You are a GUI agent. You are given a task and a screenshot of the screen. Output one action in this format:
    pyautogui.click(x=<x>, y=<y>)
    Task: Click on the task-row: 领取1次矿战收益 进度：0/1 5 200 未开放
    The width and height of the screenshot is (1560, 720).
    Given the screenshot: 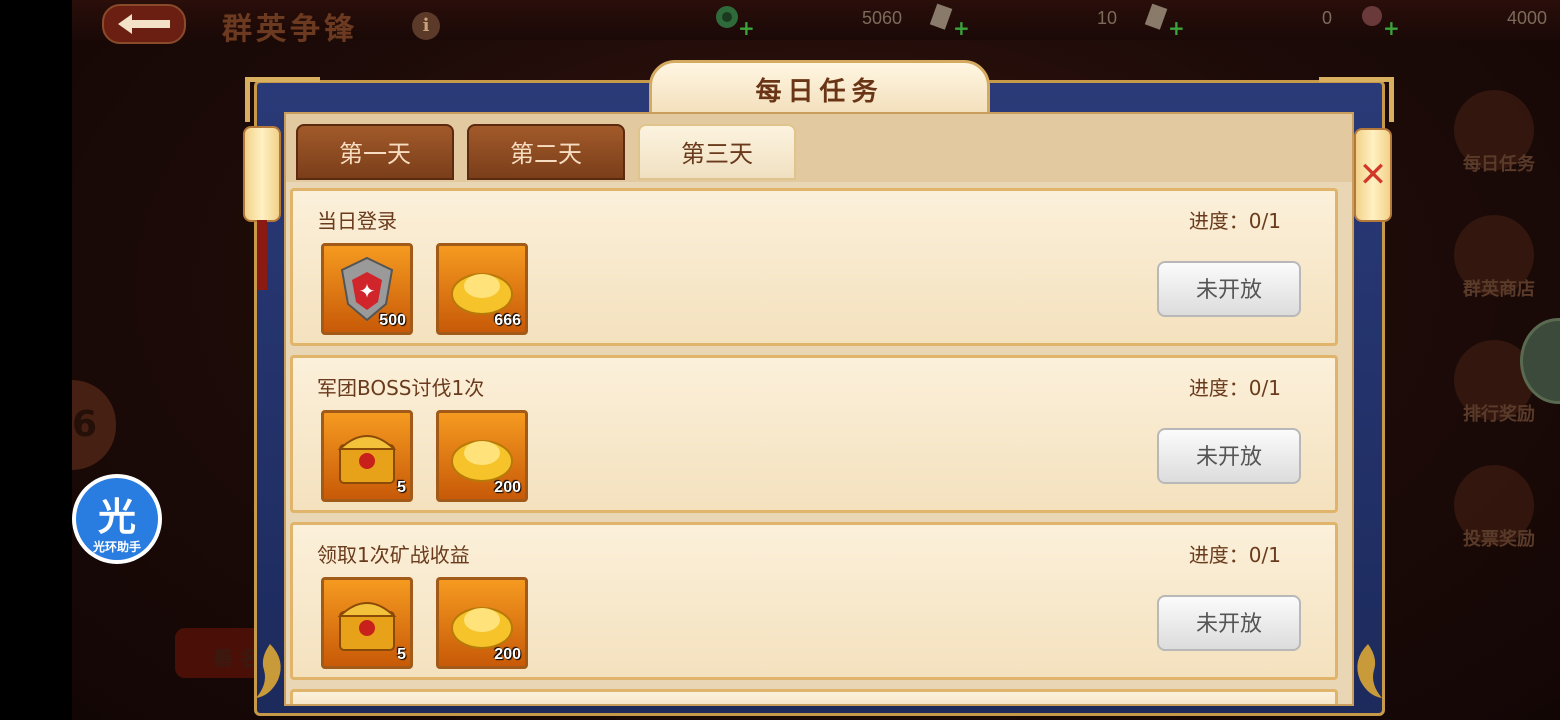 What is the action you would take?
    pyautogui.click(x=814, y=601)
    